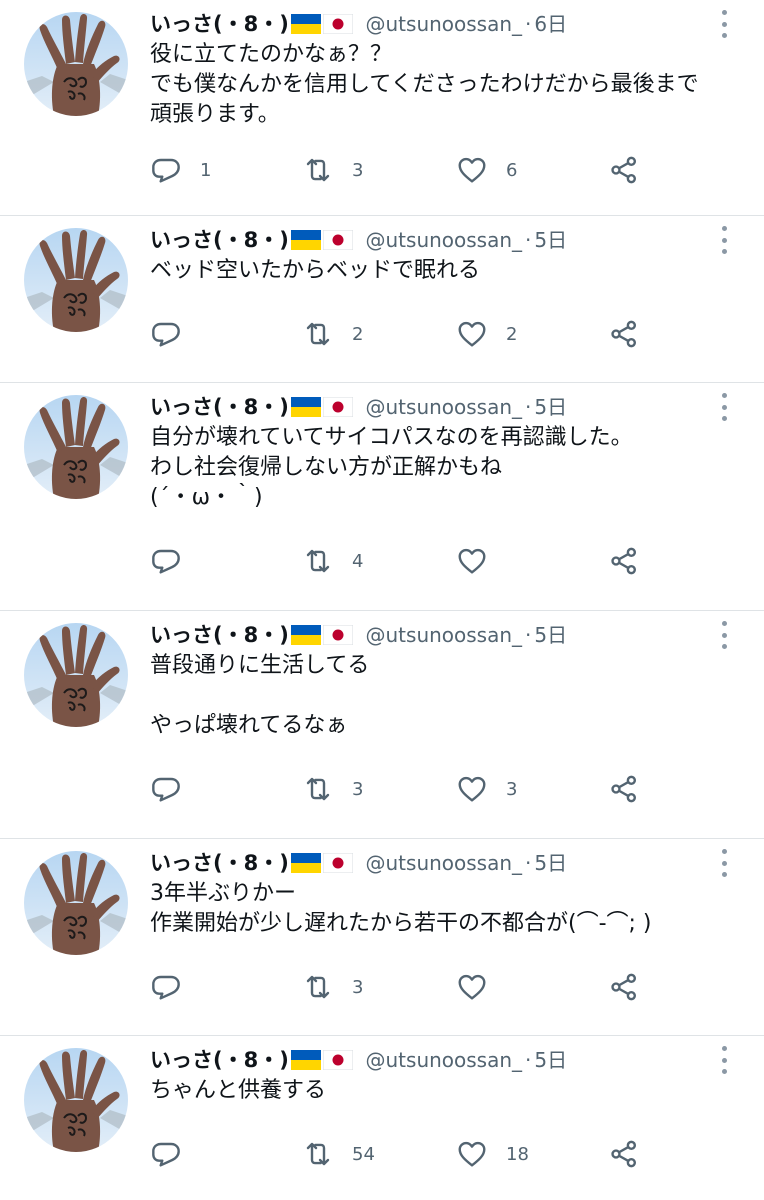 The height and width of the screenshot is (1200, 764). I want to click on like-button: 6, so click(486, 170).